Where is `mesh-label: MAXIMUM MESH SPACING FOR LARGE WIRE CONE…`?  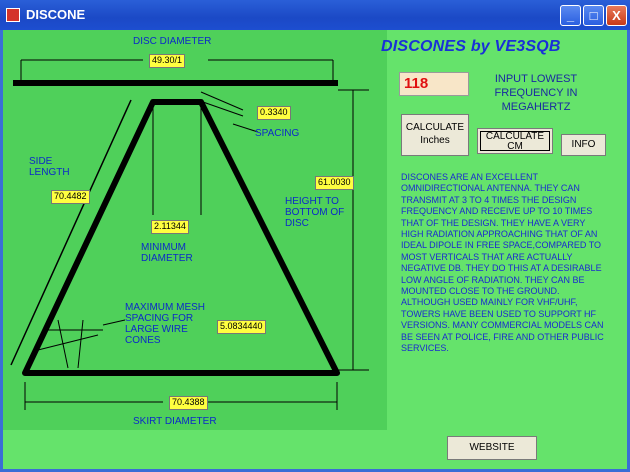
mesh-label: MAXIMUM MESH SPACING FOR LARGE WIRE CONE… is located at coordinates (165, 324).